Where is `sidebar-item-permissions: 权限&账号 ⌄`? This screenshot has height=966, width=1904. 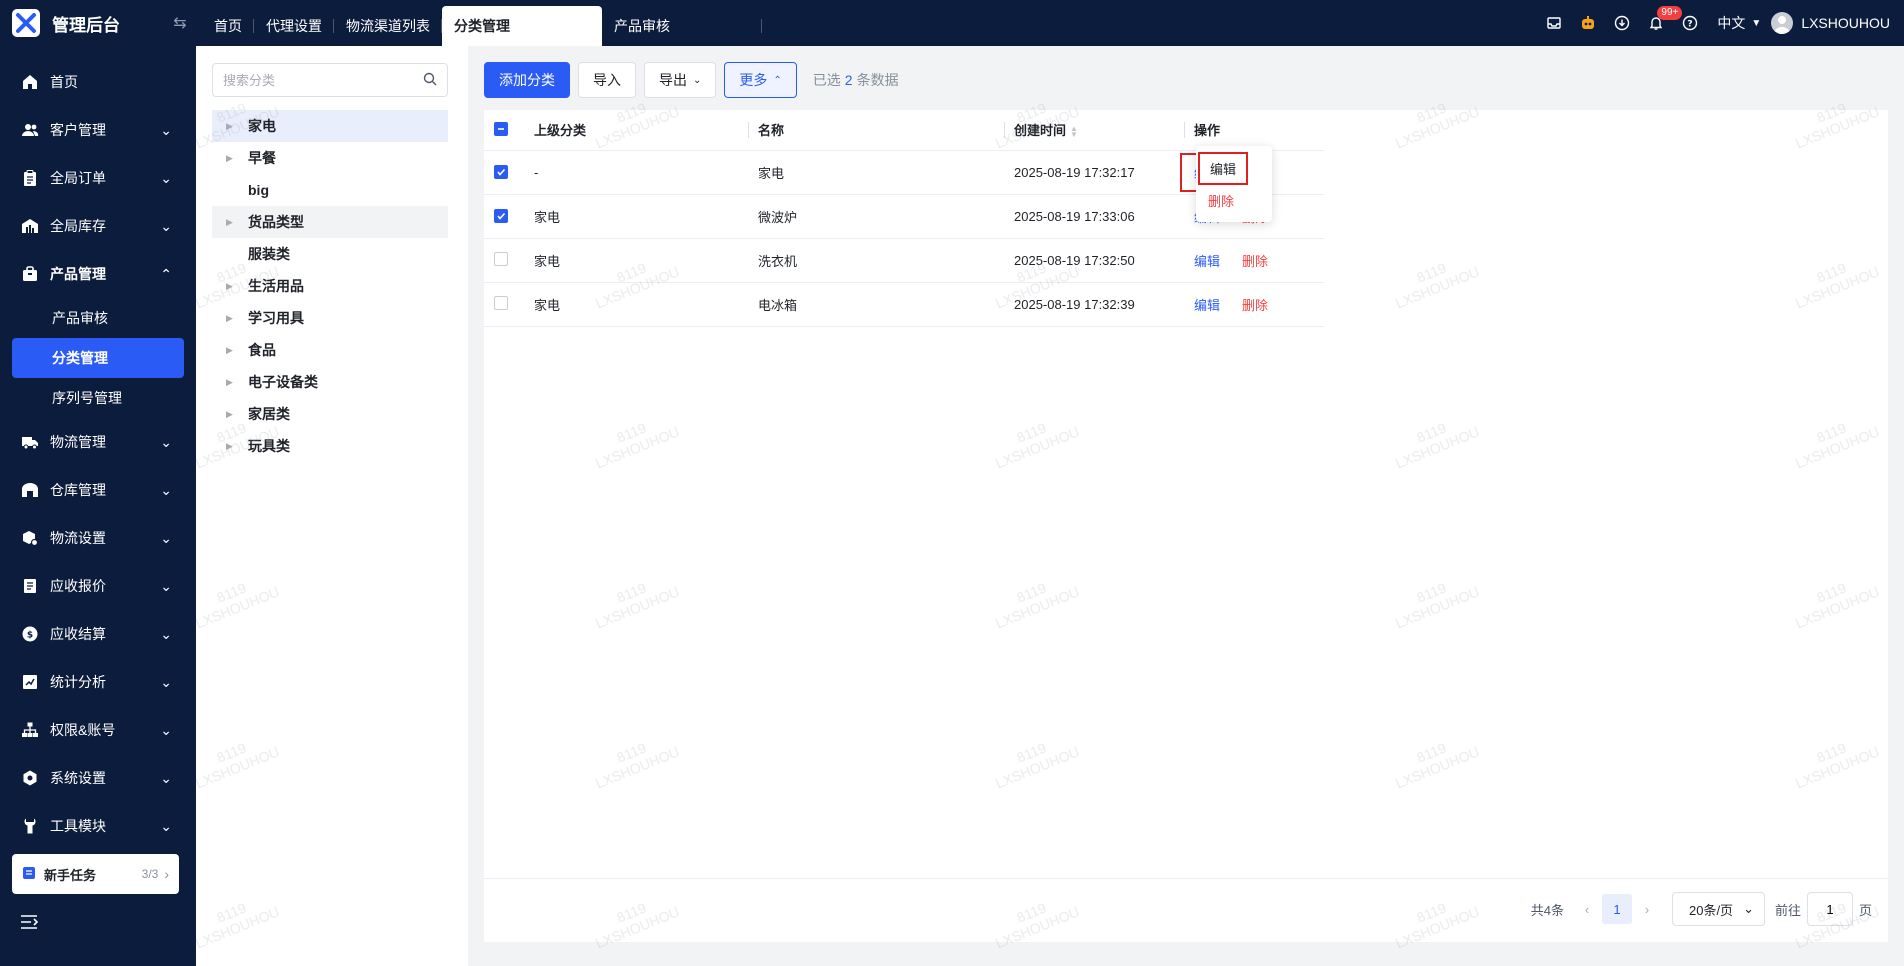
sidebar-item-permissions: 权限&账号 ⌄ is located at coordinates (98, 730).